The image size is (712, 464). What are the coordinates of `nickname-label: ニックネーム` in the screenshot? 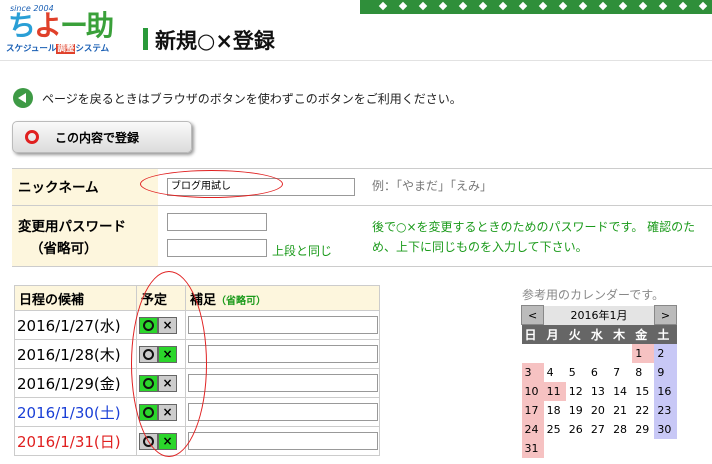 It's located at (85, 187).